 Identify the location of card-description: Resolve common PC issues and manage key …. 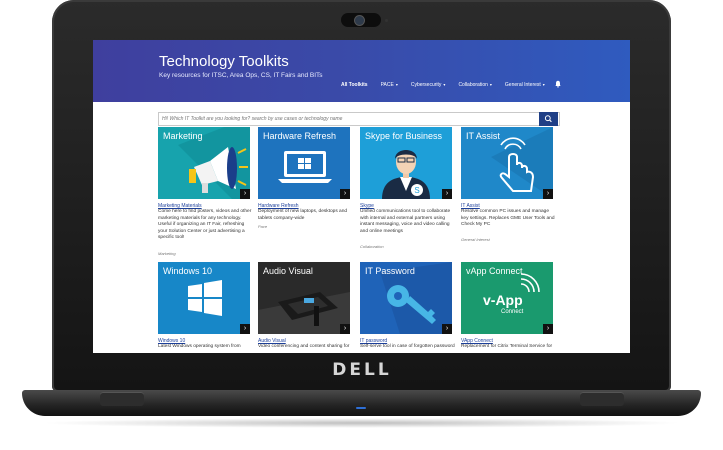
(508, 218).